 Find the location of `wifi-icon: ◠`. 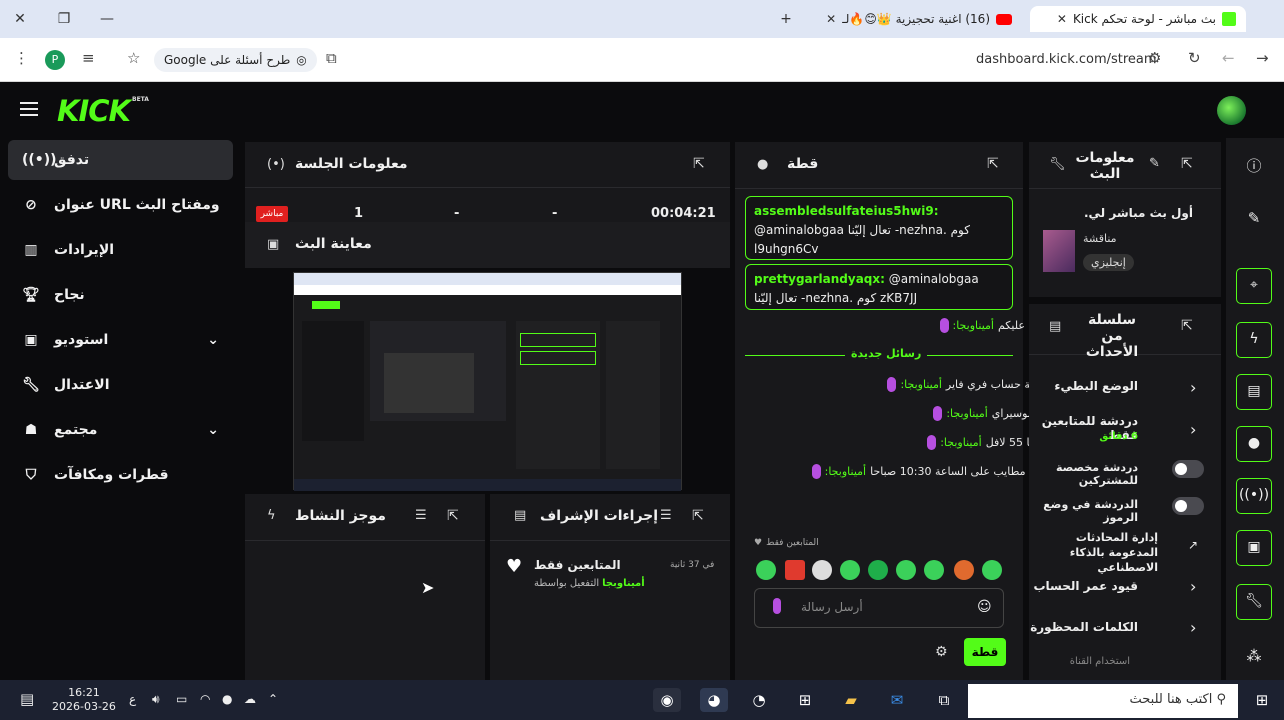

wifi-icon: ◠ is located at coordinates (205, 699).